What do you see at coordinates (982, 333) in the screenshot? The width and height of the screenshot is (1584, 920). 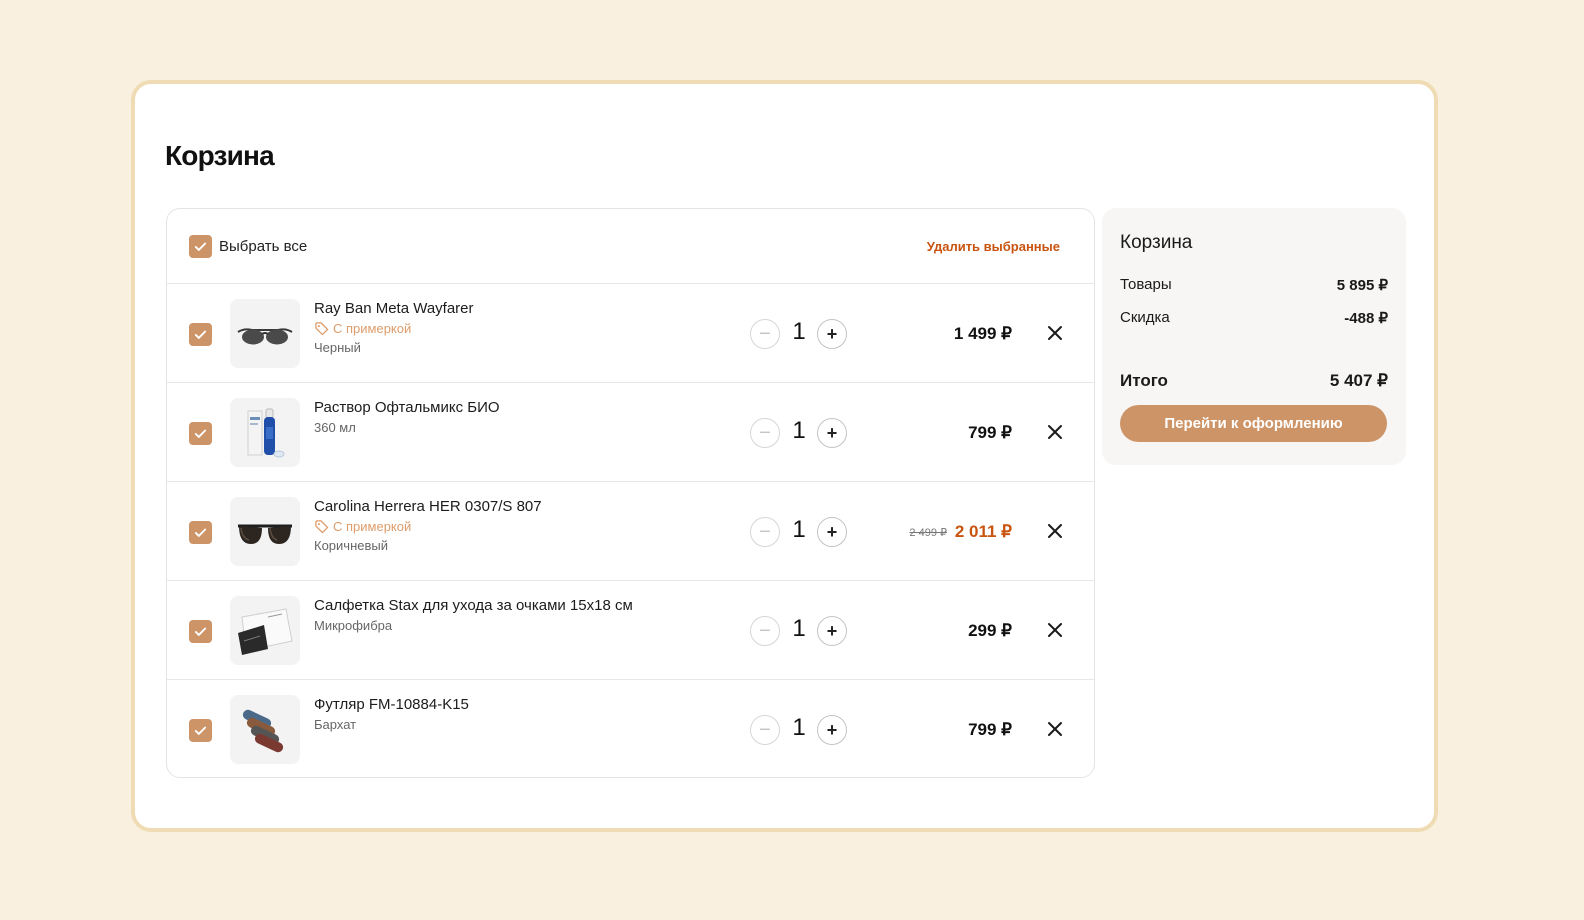 I see `item-price: 1 499 ₽` at bounding box center [982, 333].